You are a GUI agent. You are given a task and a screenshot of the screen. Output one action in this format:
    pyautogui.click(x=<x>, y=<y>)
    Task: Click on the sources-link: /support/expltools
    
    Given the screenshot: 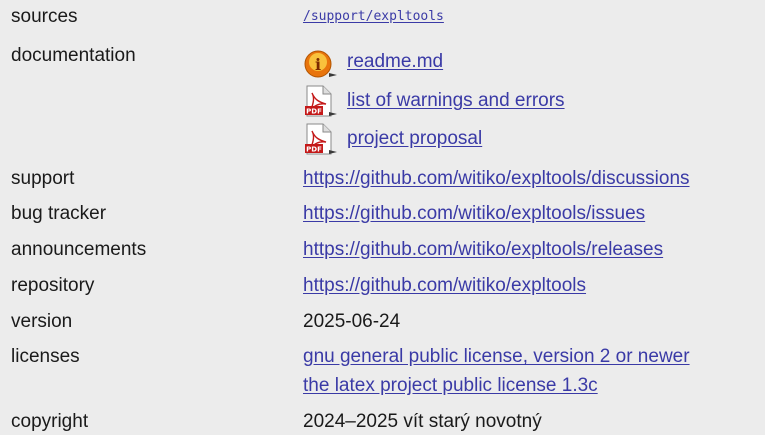 What is the action you would take?
    pyautogui.click(x=373, y=16)
    